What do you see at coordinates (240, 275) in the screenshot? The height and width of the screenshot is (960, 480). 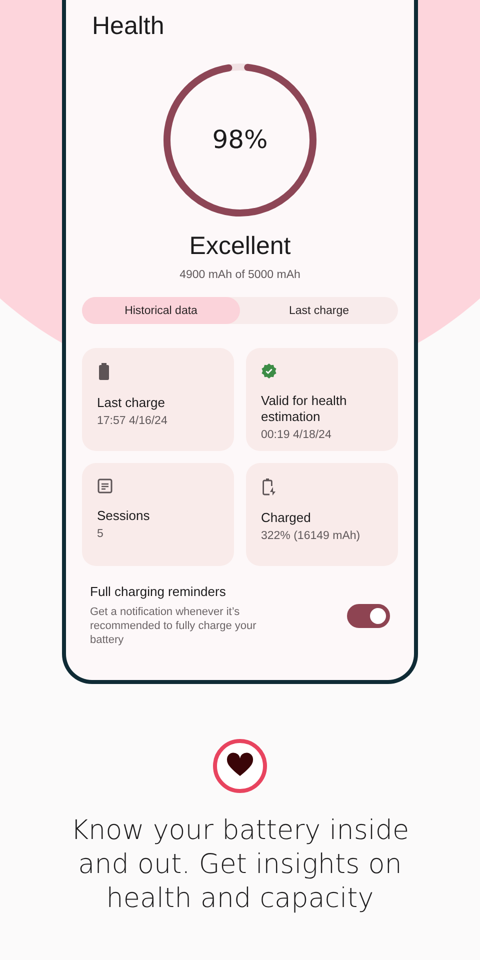 I see `capacity-text: 4900 mAh of 5000 mAh` at bounding box center [240, 275].